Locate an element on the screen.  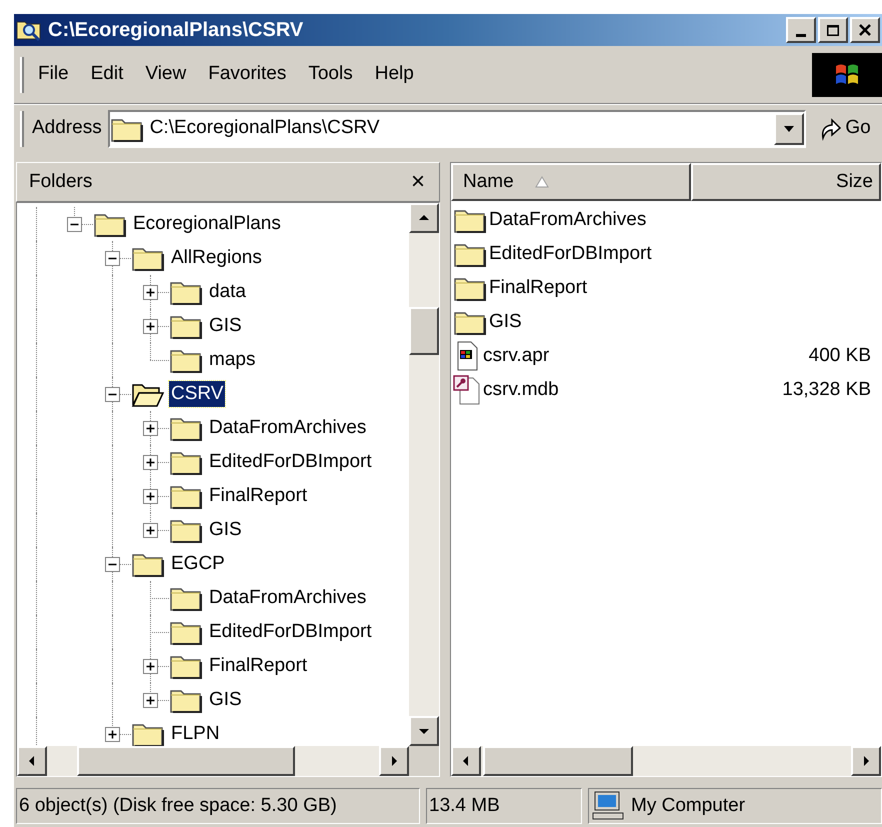
file-name: csrv.apr is located at coordinates (516, 356).